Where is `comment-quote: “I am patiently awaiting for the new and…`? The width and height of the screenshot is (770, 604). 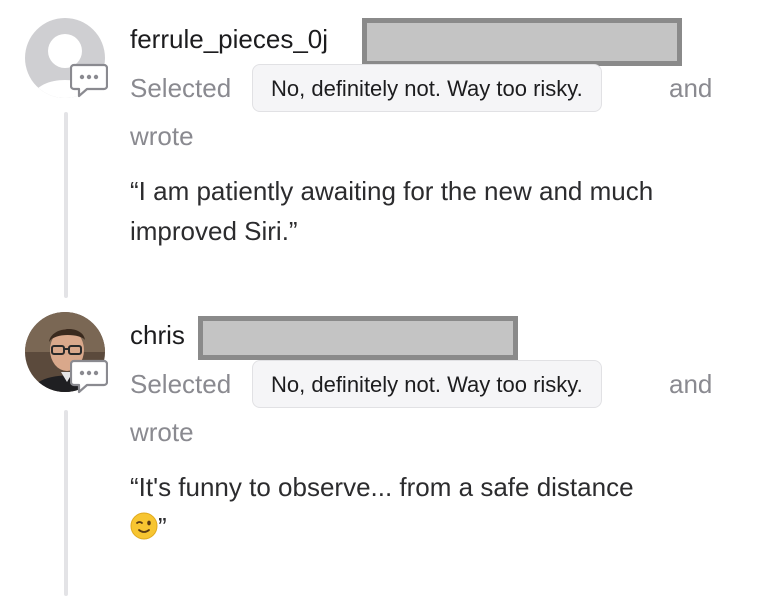
comment-quote: “I am patiently awaiting for the new and… is located at coordinates (392, 211).